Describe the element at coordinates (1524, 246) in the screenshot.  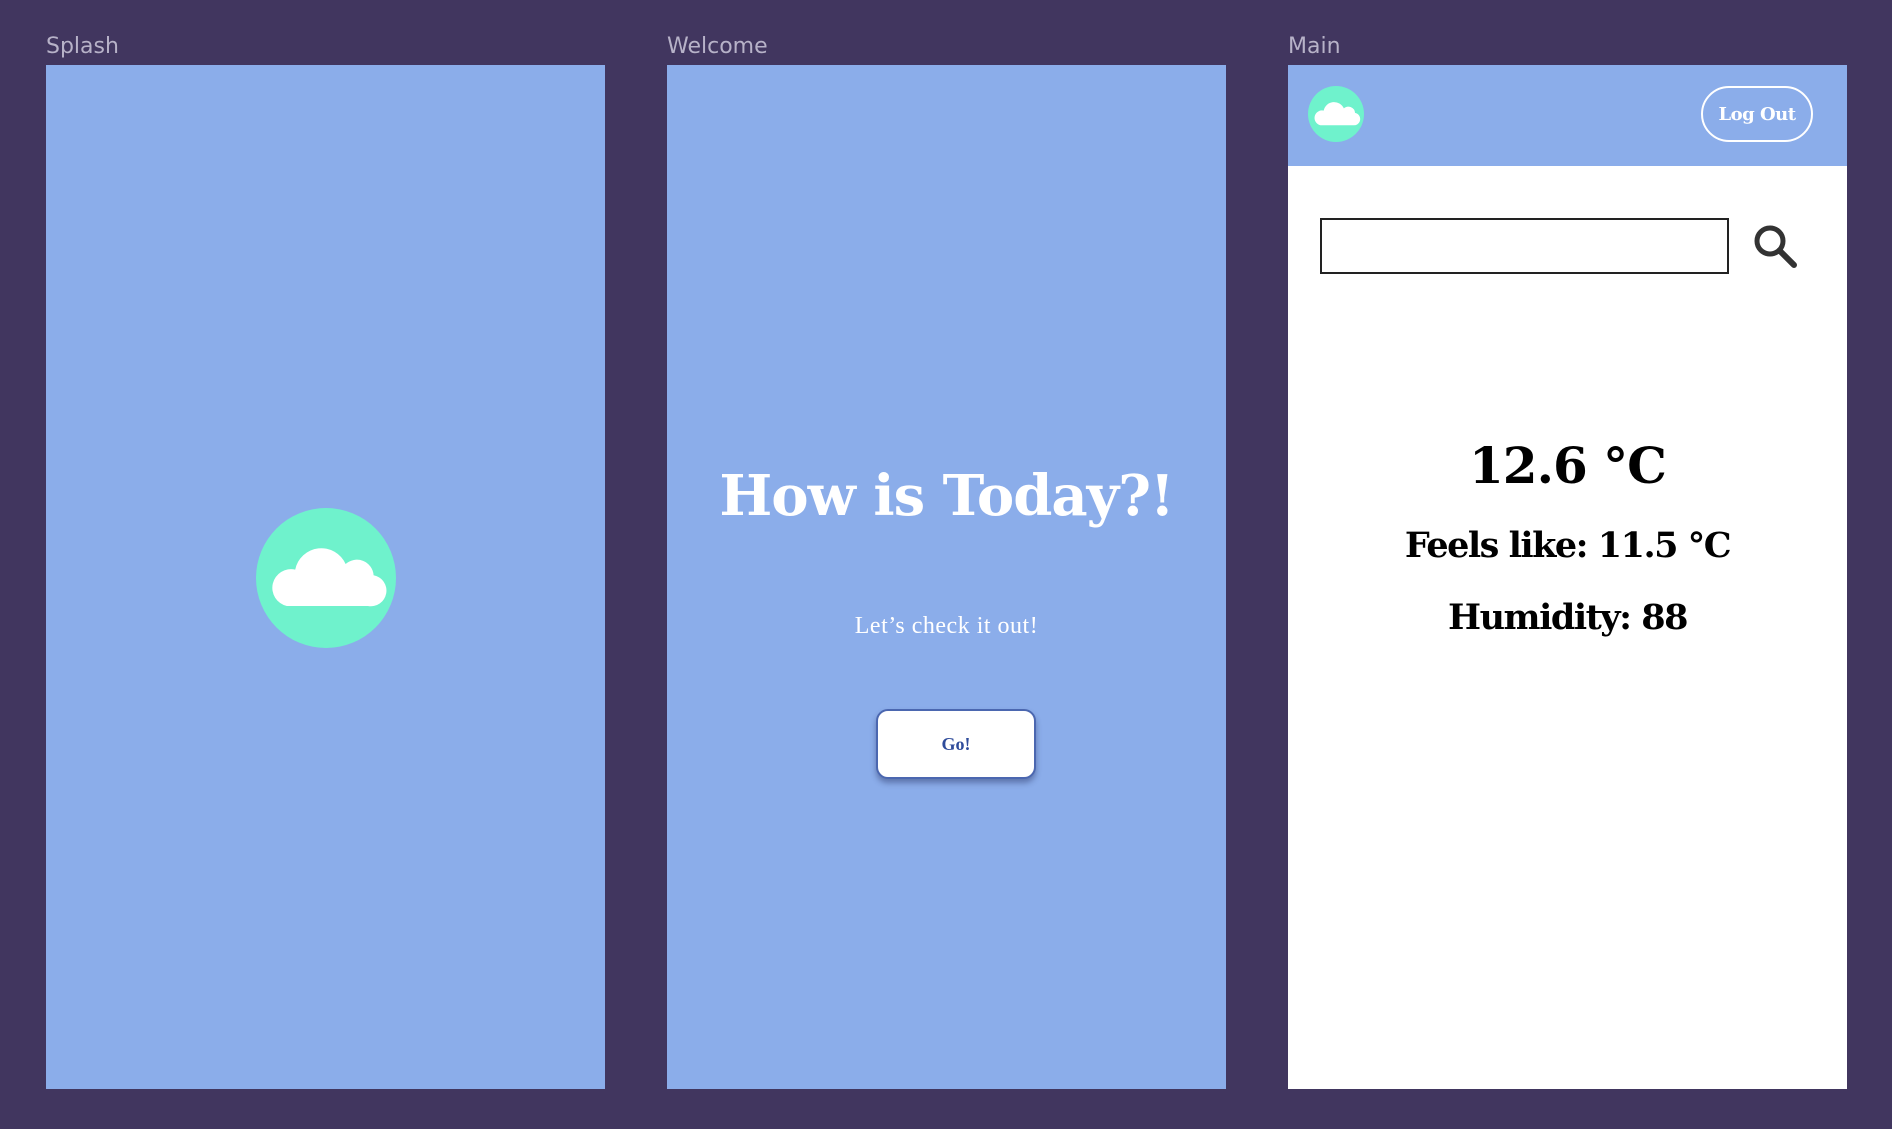
I see `search-input` at that location.